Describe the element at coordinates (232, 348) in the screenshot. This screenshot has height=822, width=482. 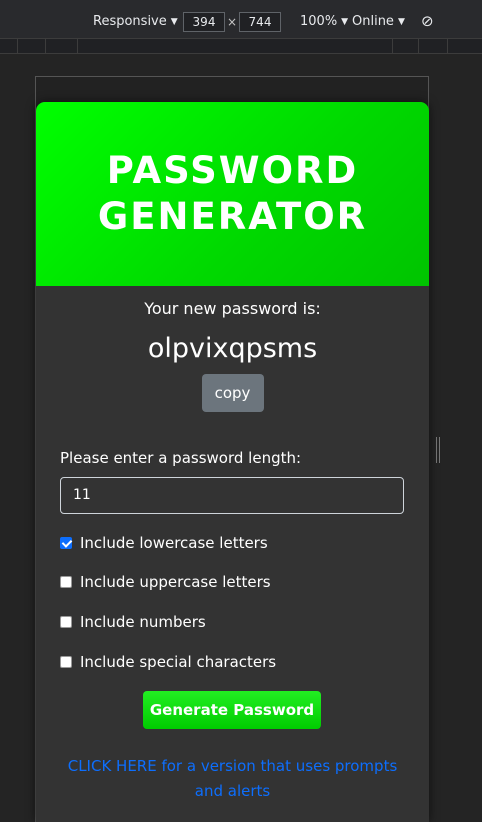
I see `password-output: olpvixqpsms` at that location.